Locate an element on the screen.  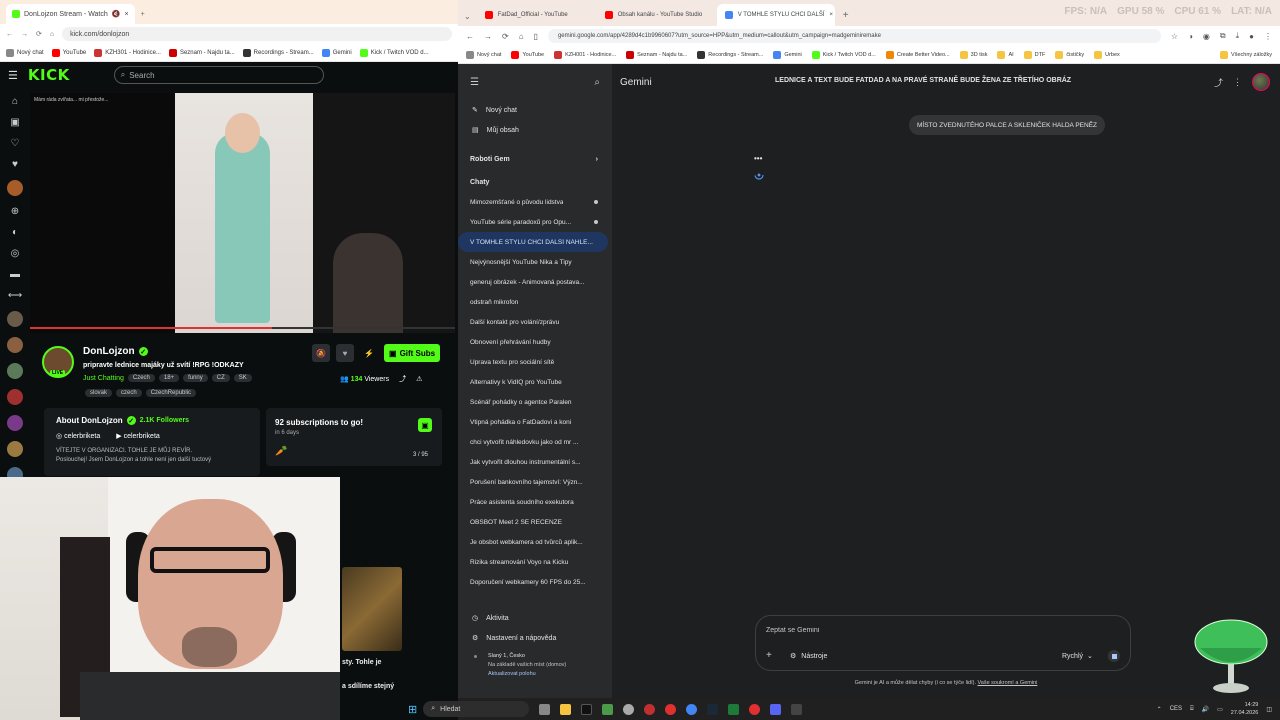
new-chat-button: ✎ Nový chat is located at coordinates (535, 110).